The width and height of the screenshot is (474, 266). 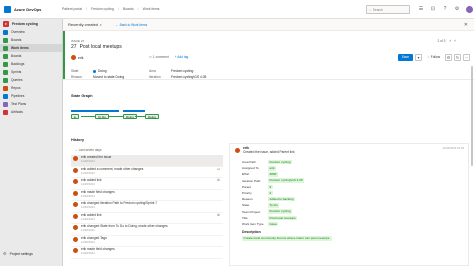 What do you see at coordinates (182, 57) in the screenshot?
I see `add-tag-button: + Add tag` at bounding box center [182, 57].